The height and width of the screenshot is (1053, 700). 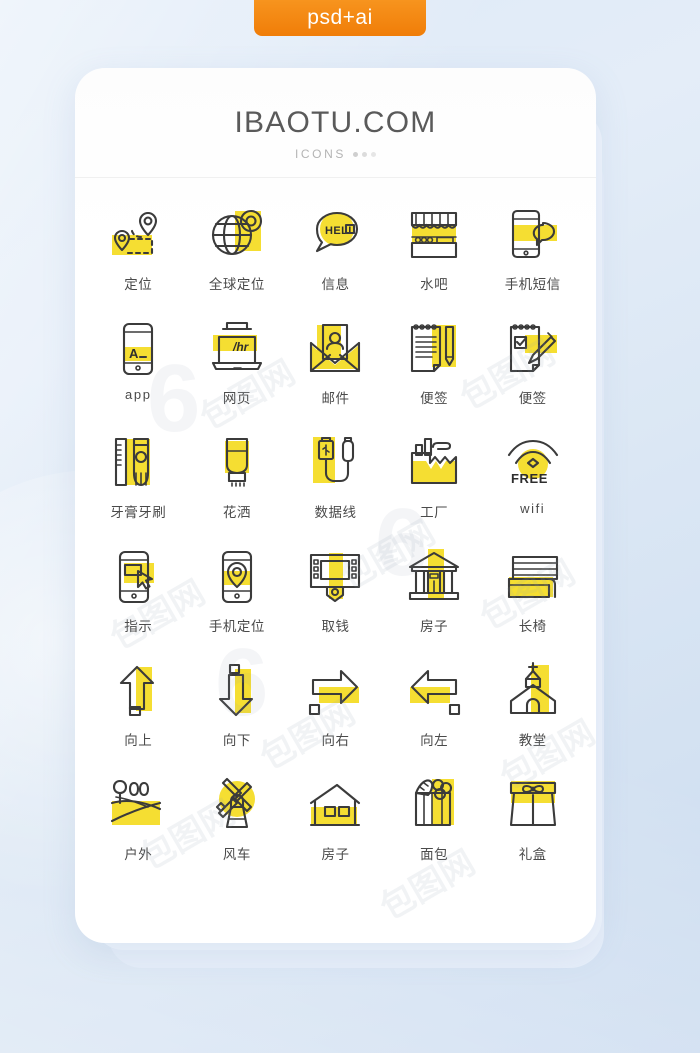 I want to click on icon-cell: 定位, so click(x=138, y=257).